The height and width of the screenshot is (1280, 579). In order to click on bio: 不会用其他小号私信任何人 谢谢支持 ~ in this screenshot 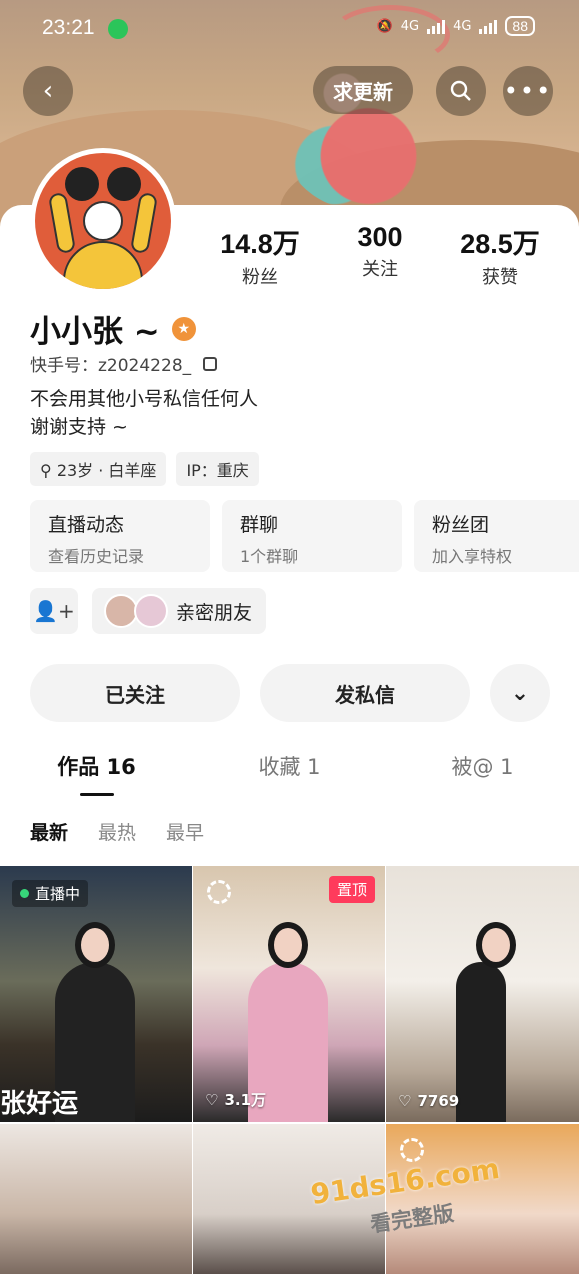, I will do `click(144, 413)`.